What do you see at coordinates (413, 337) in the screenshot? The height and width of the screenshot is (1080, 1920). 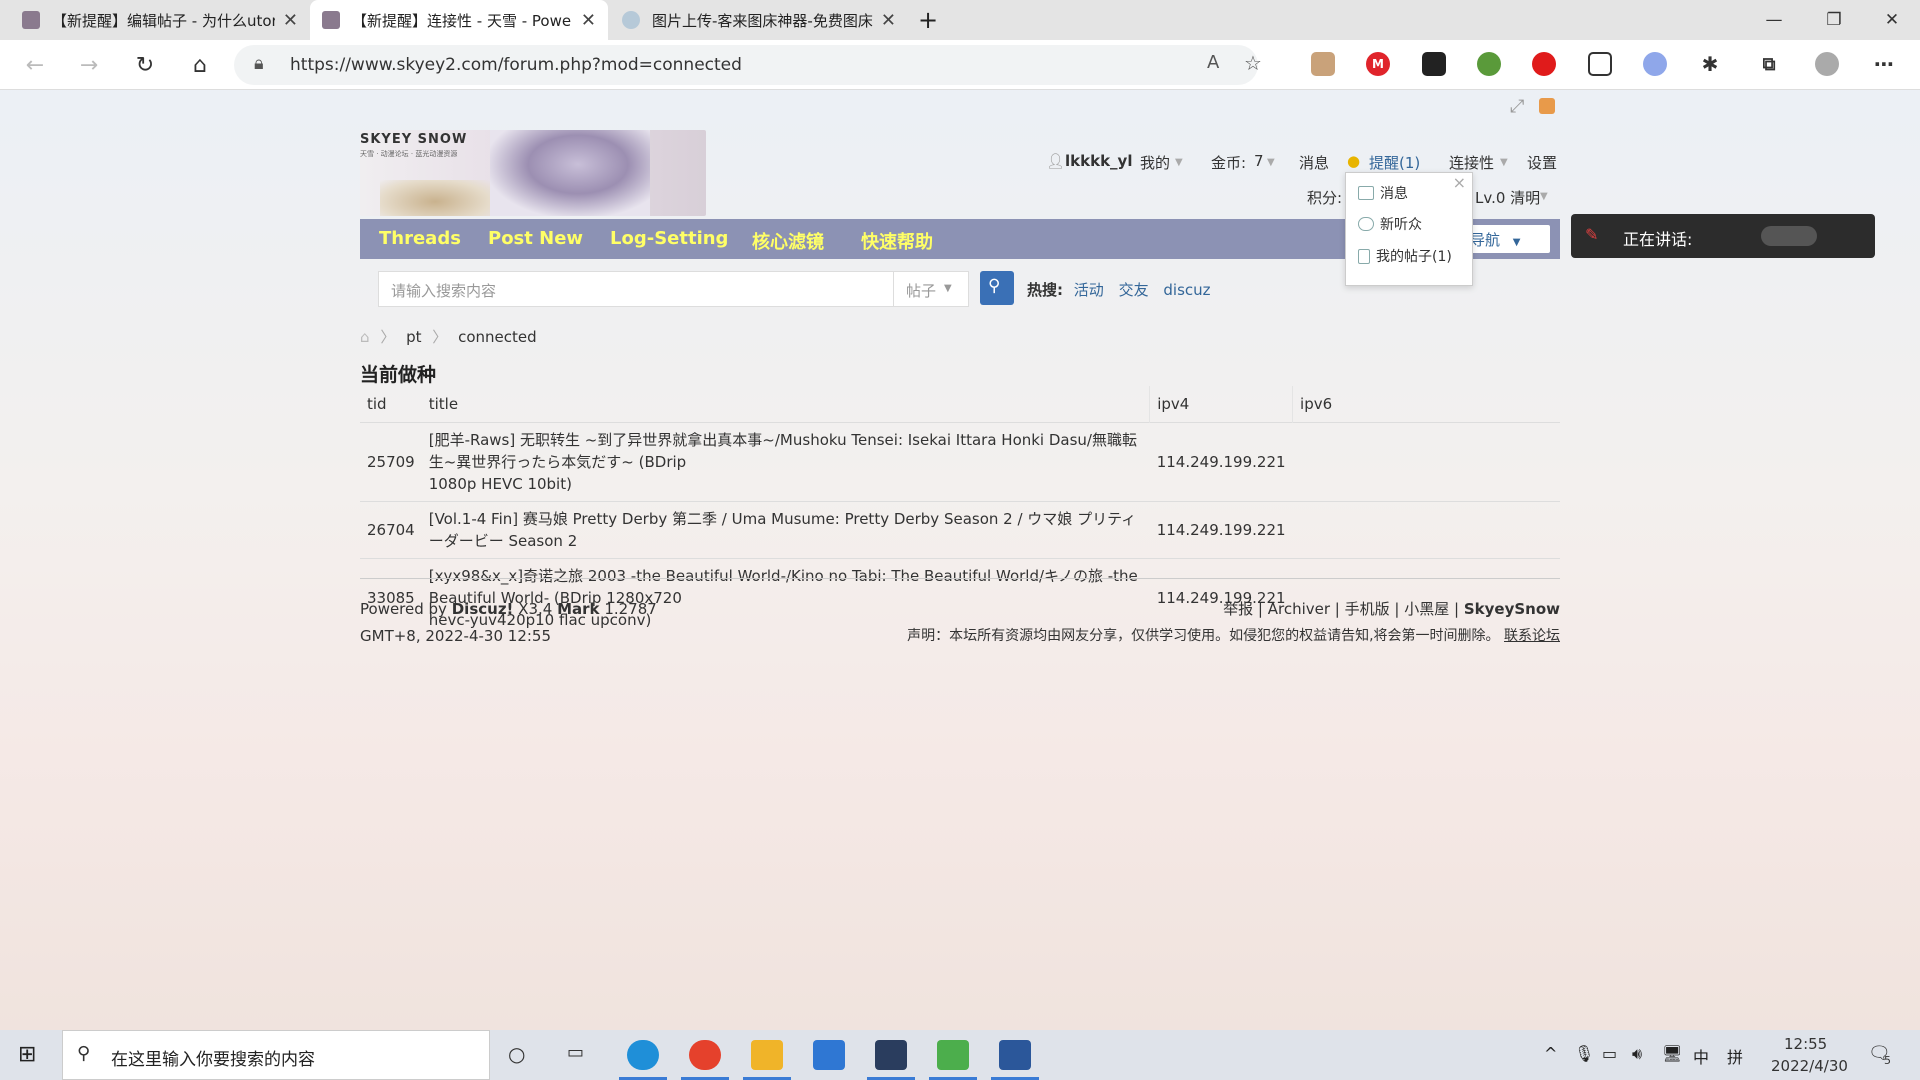 I see `breadcrumb-item: pt` at bounding box center [413, 337].